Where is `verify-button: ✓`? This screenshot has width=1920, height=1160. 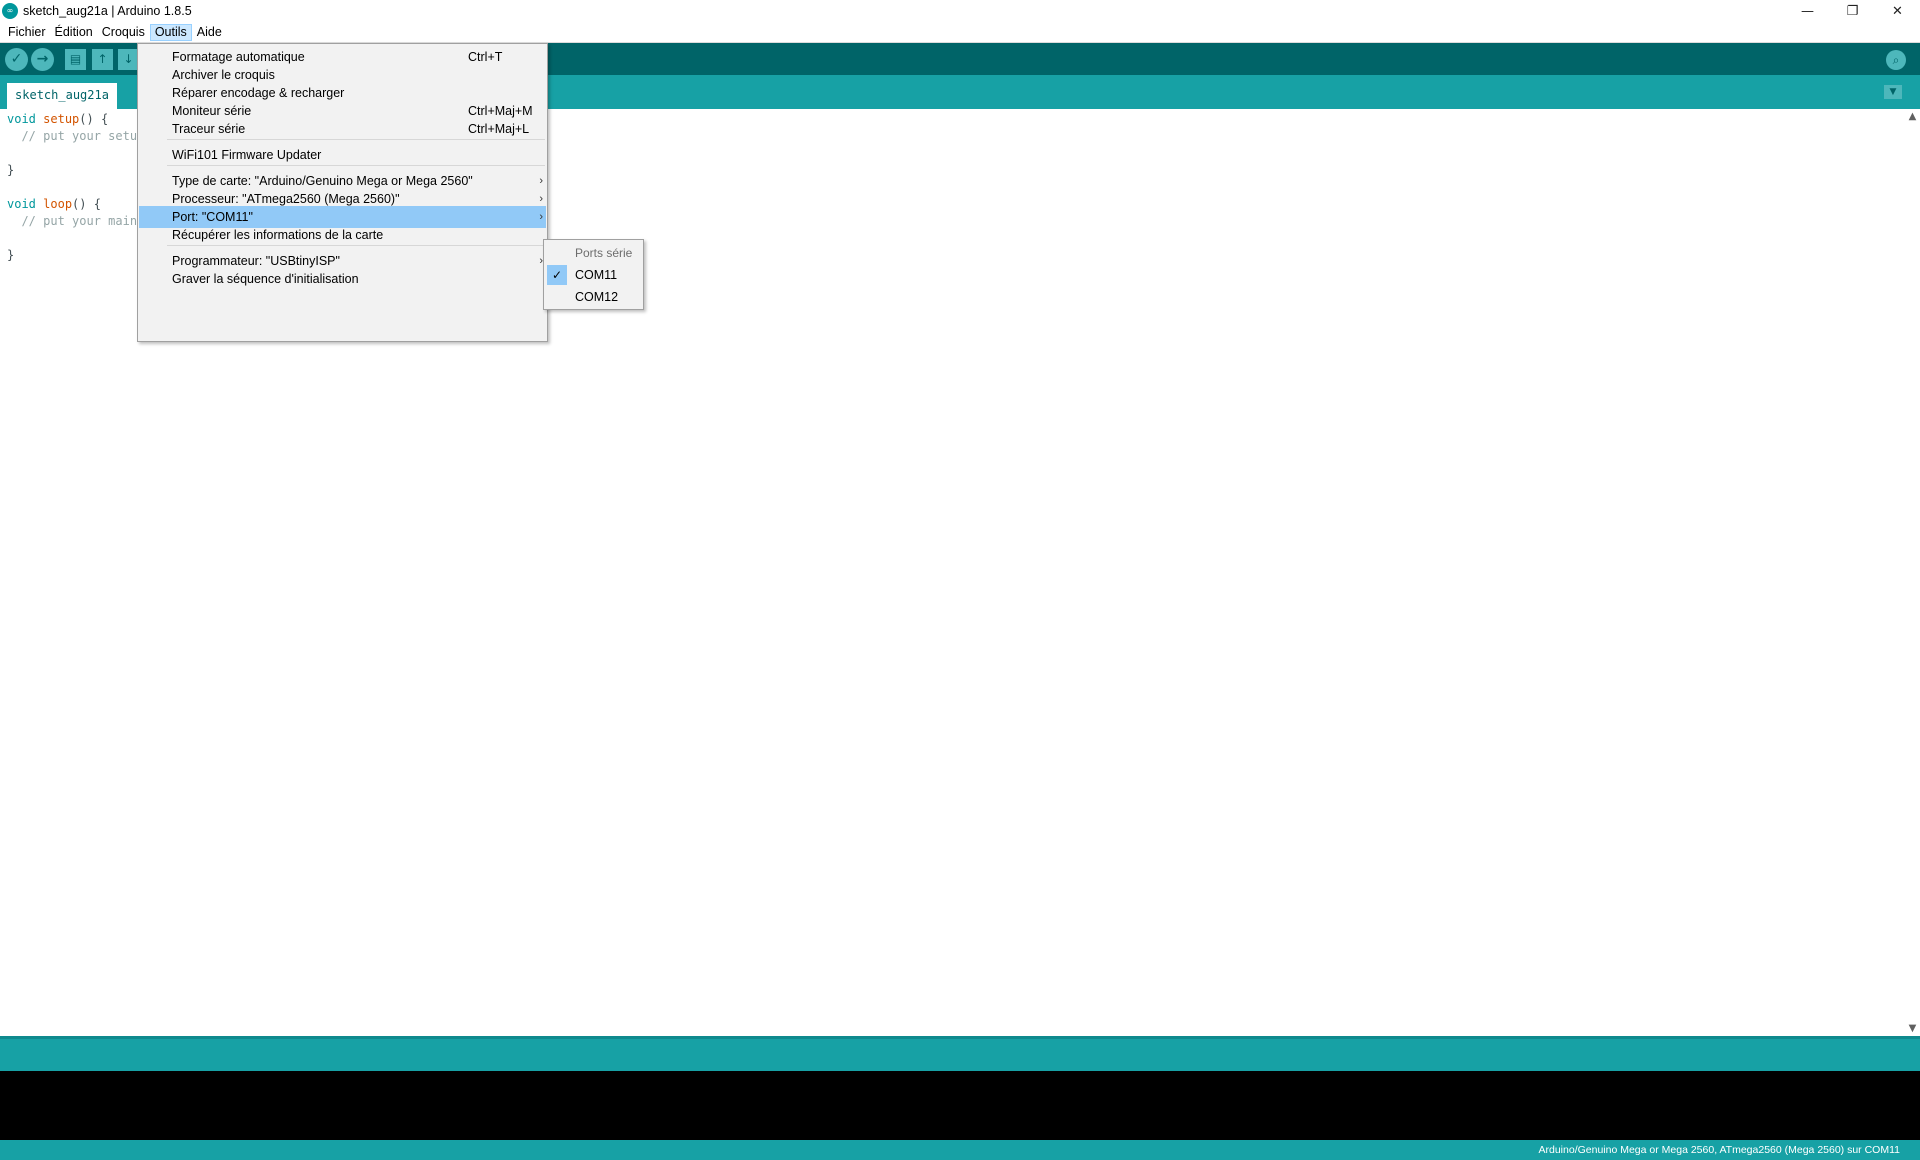
verify-button: ✓ is located at coordinates (16, 59).